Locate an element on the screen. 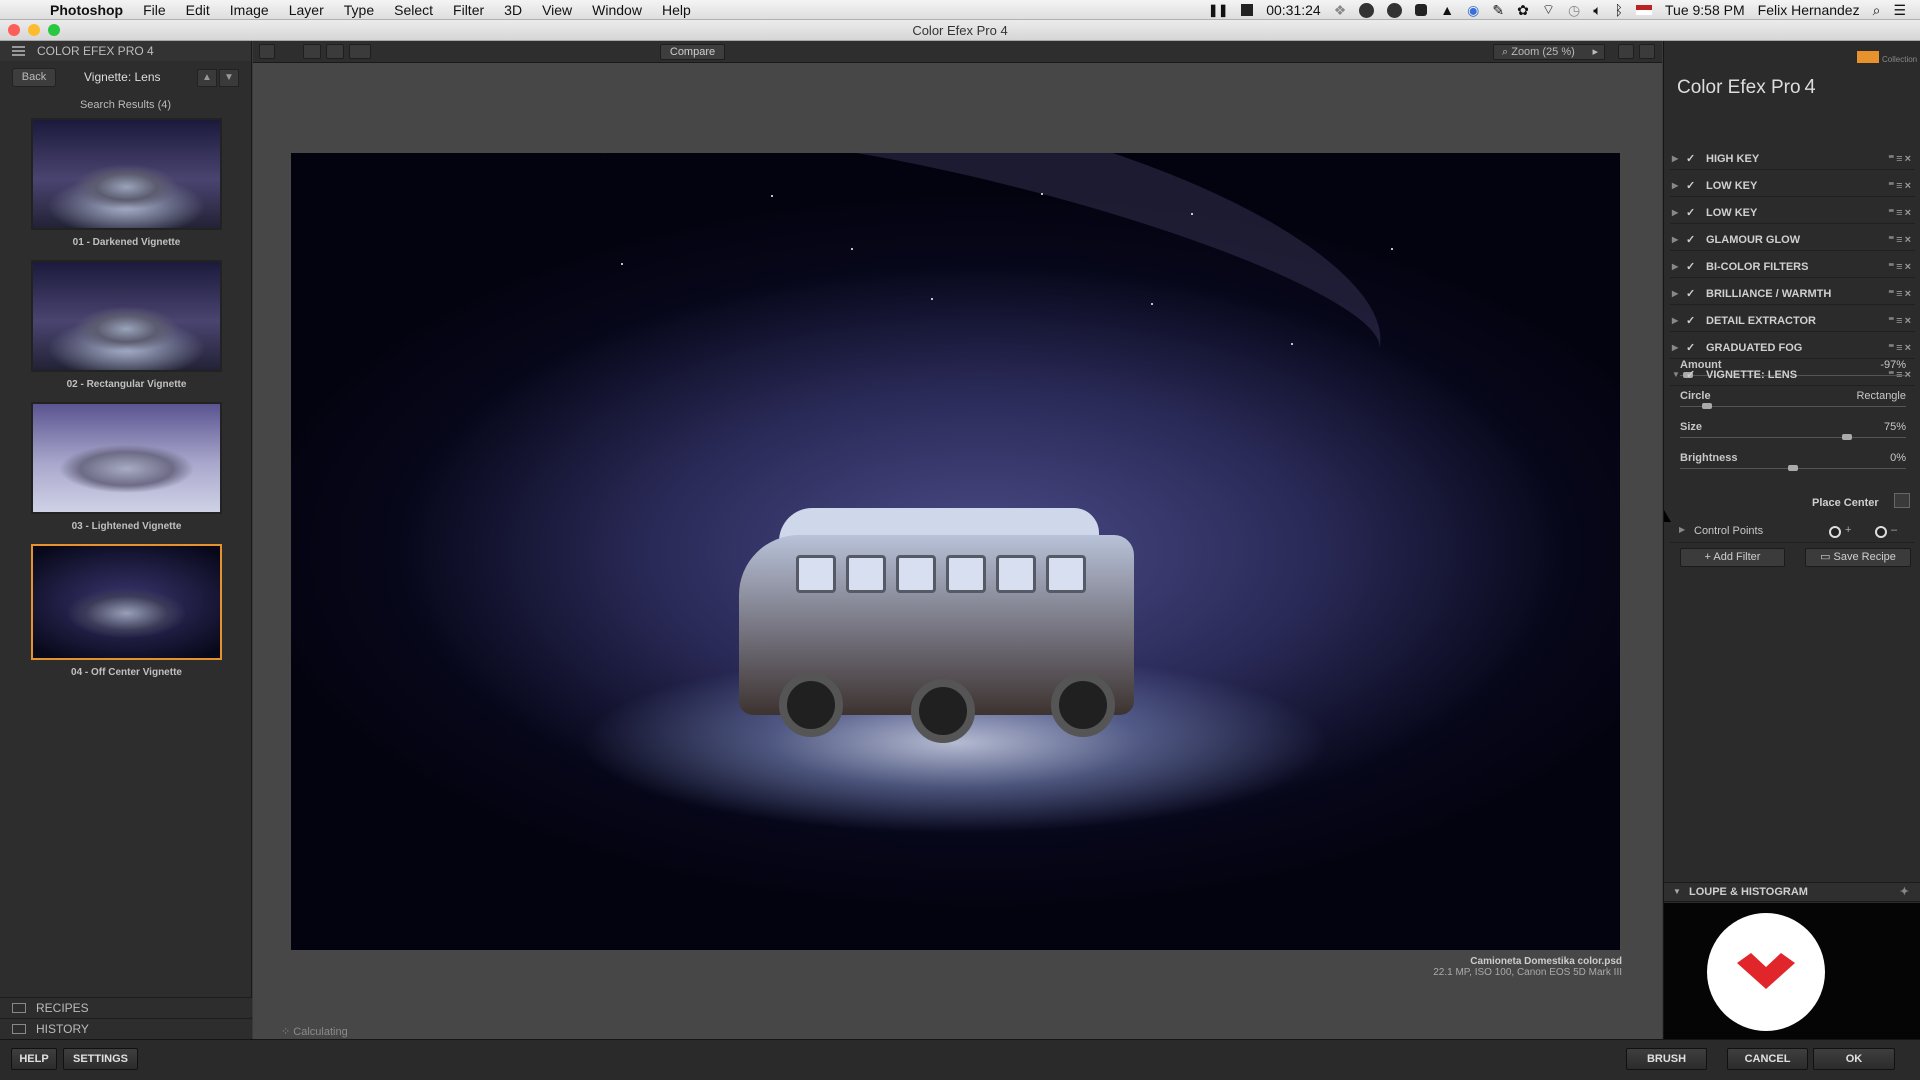 The height and width of the screenshot is (1080, 1920). zoom-window-icon is located at coordinates (54, 30).